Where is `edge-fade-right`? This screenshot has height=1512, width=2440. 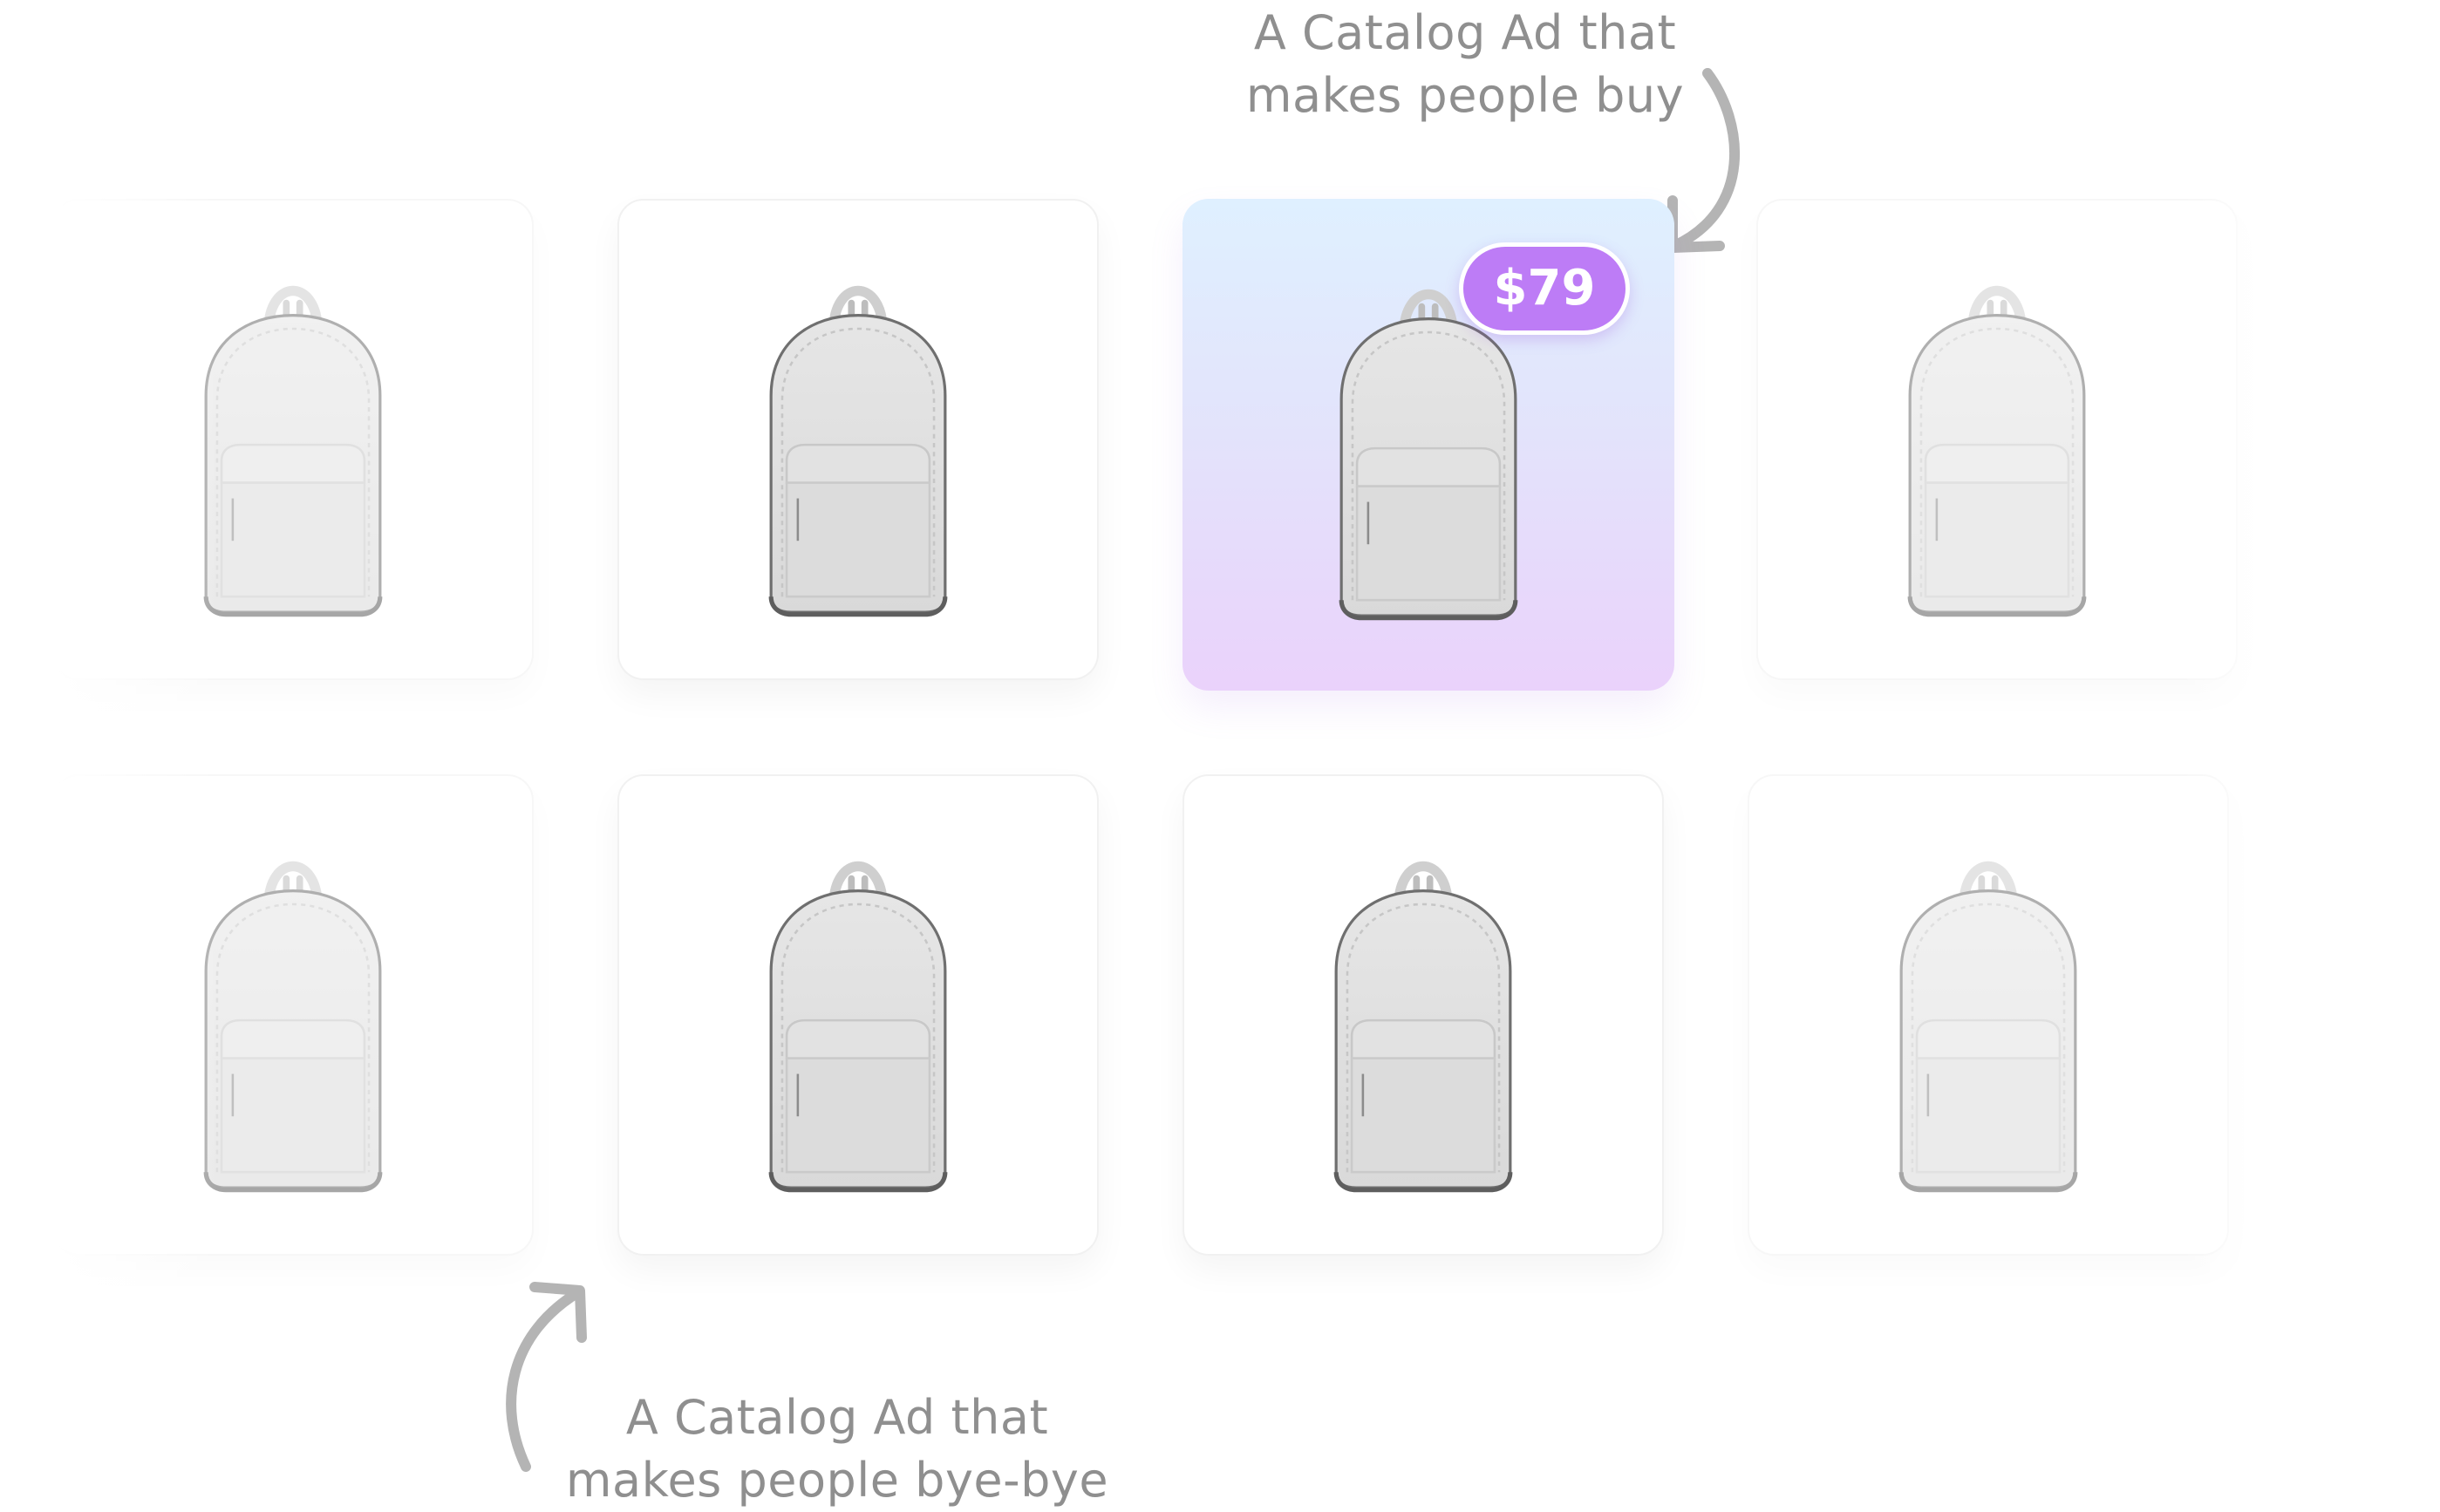
edge-fade-right is located at coordinates (2310, 724).